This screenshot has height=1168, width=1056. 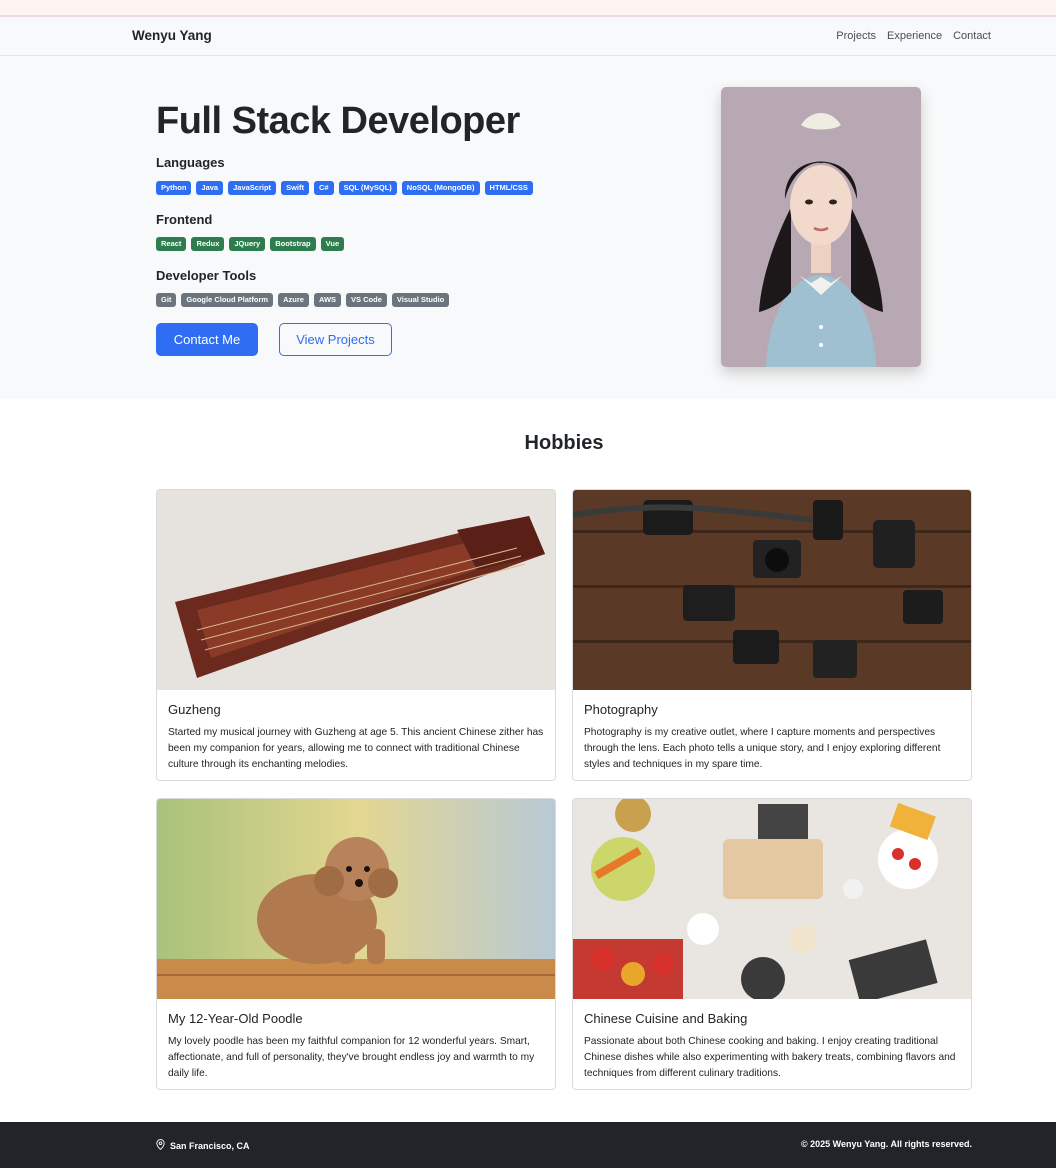 What do you see at coordinates (252, 188) in the screenshot?
I see `skill-badge: JavaScript` at bounding box center [252, 188].